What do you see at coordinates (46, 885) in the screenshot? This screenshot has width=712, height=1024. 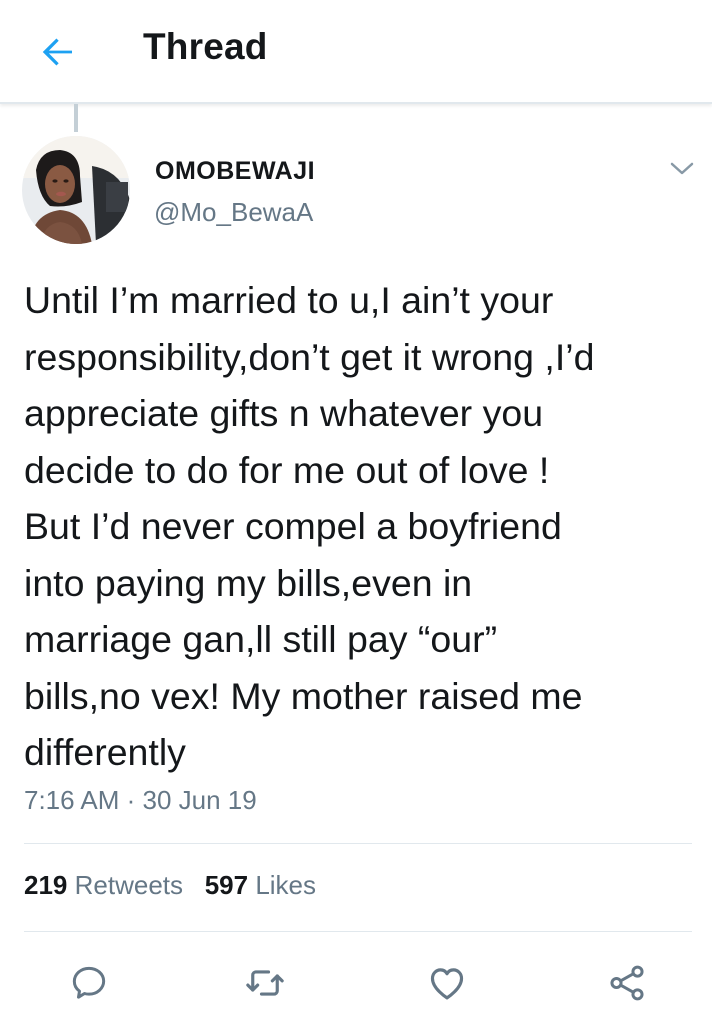 I see `retweets-count: 219` at bounding box center [46, 885].